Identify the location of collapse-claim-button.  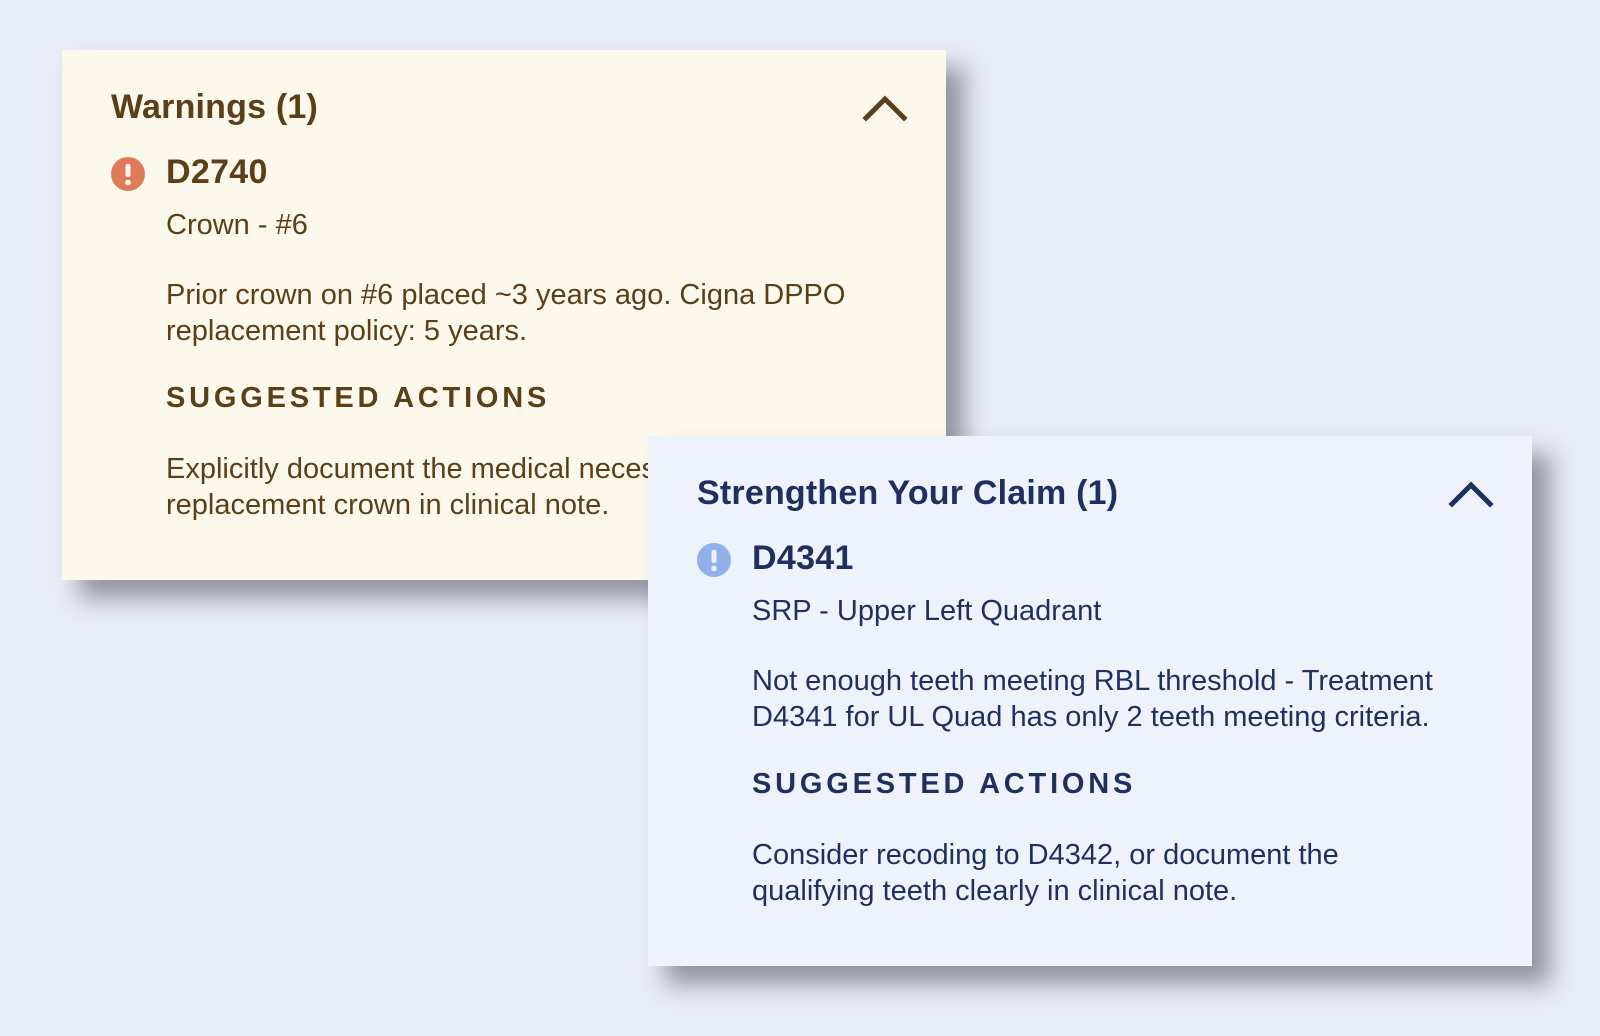
(1471, 493).